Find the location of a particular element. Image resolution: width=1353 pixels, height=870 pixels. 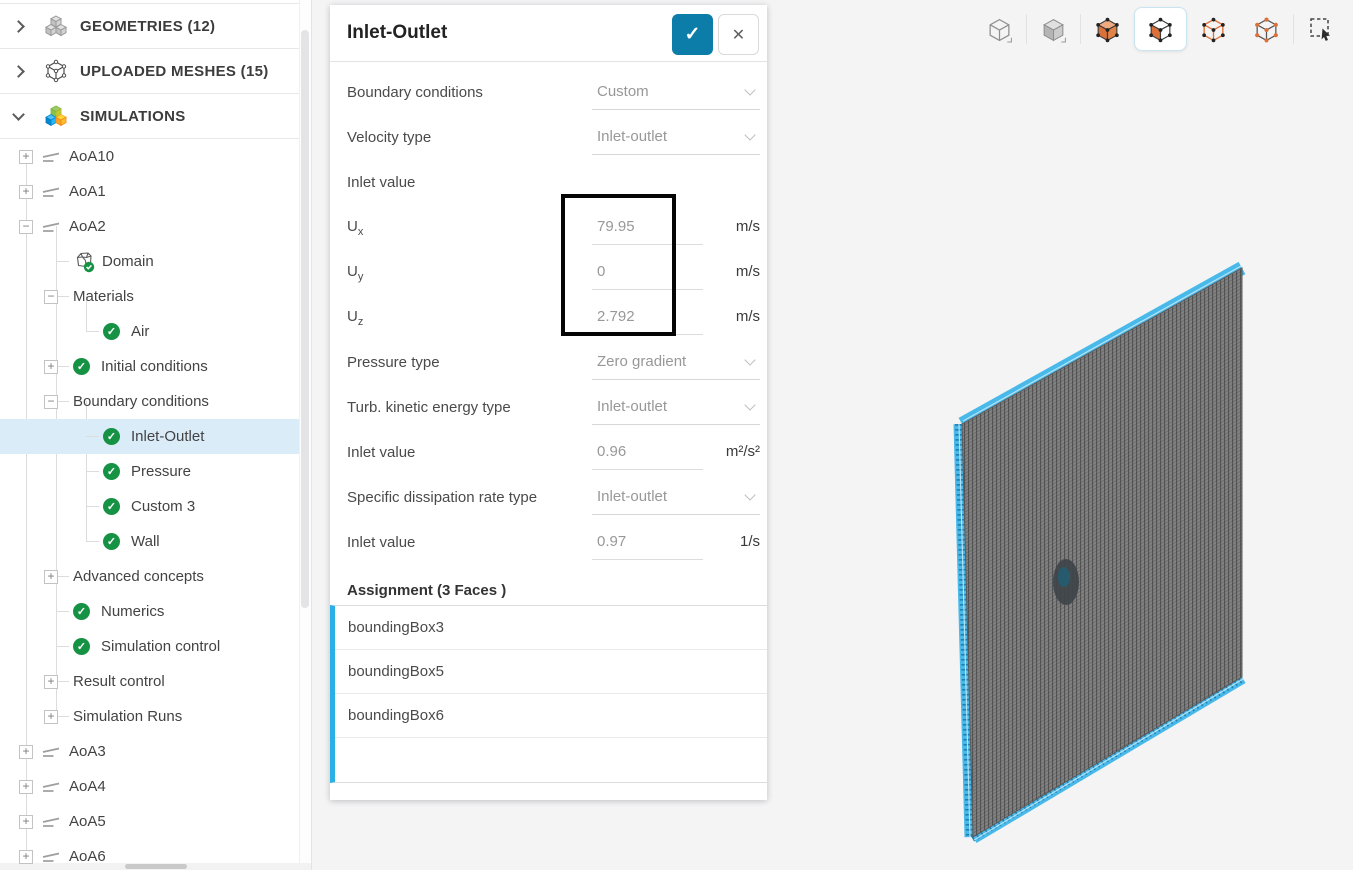

tree-item-air: ✓ Air is located at coordinates (150, 331).